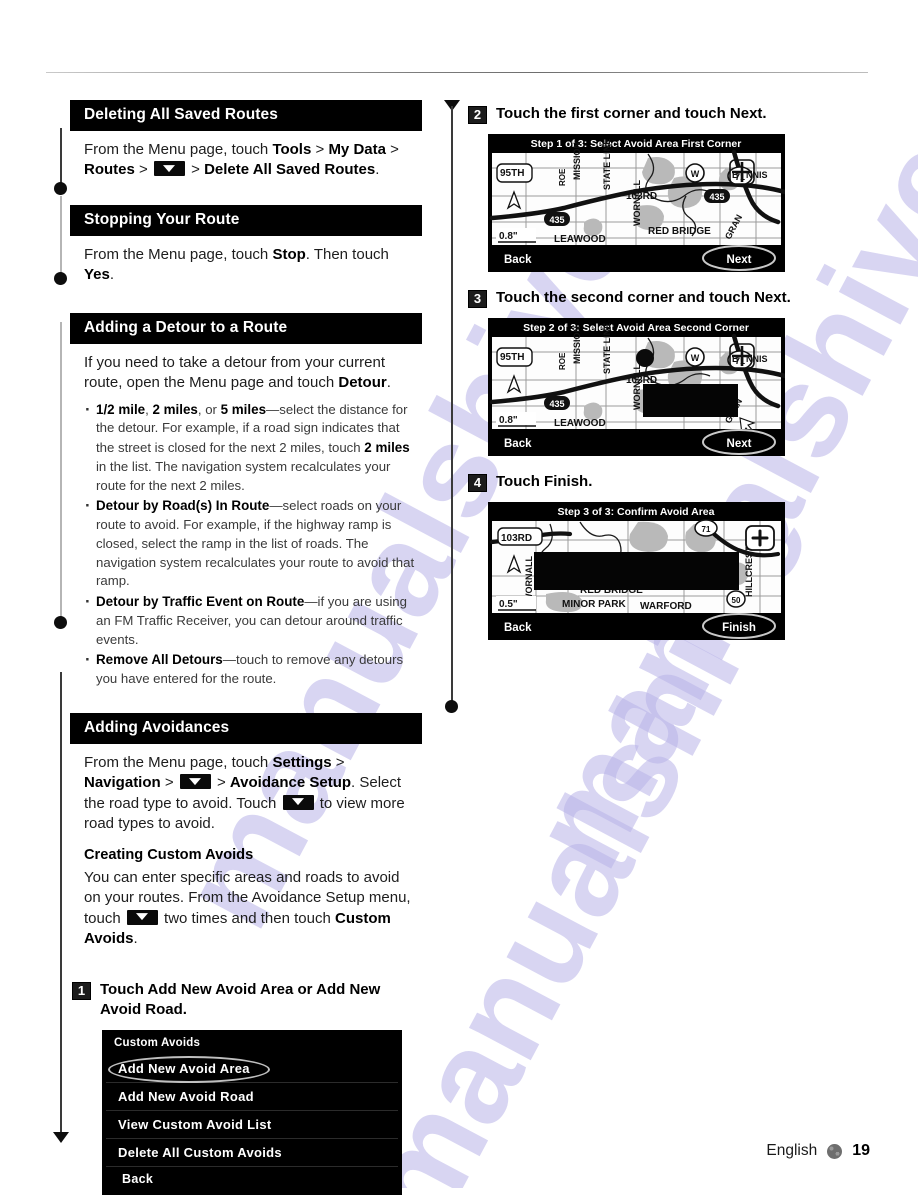  What do you see at coordinates (631, 113) in the screenshot?
I see `step-instruction: Touch the first corner and touch Next.` at bounding box center [631, 113].